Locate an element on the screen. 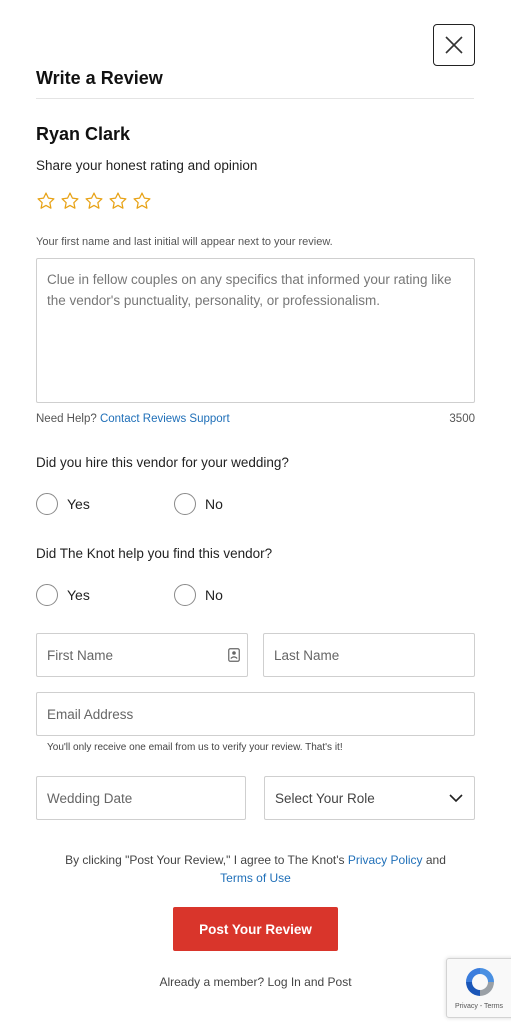 The height and width of the screenshot is (1024, 511). radio-group-knot-help: Yes No is located at coordinates (174, 595).